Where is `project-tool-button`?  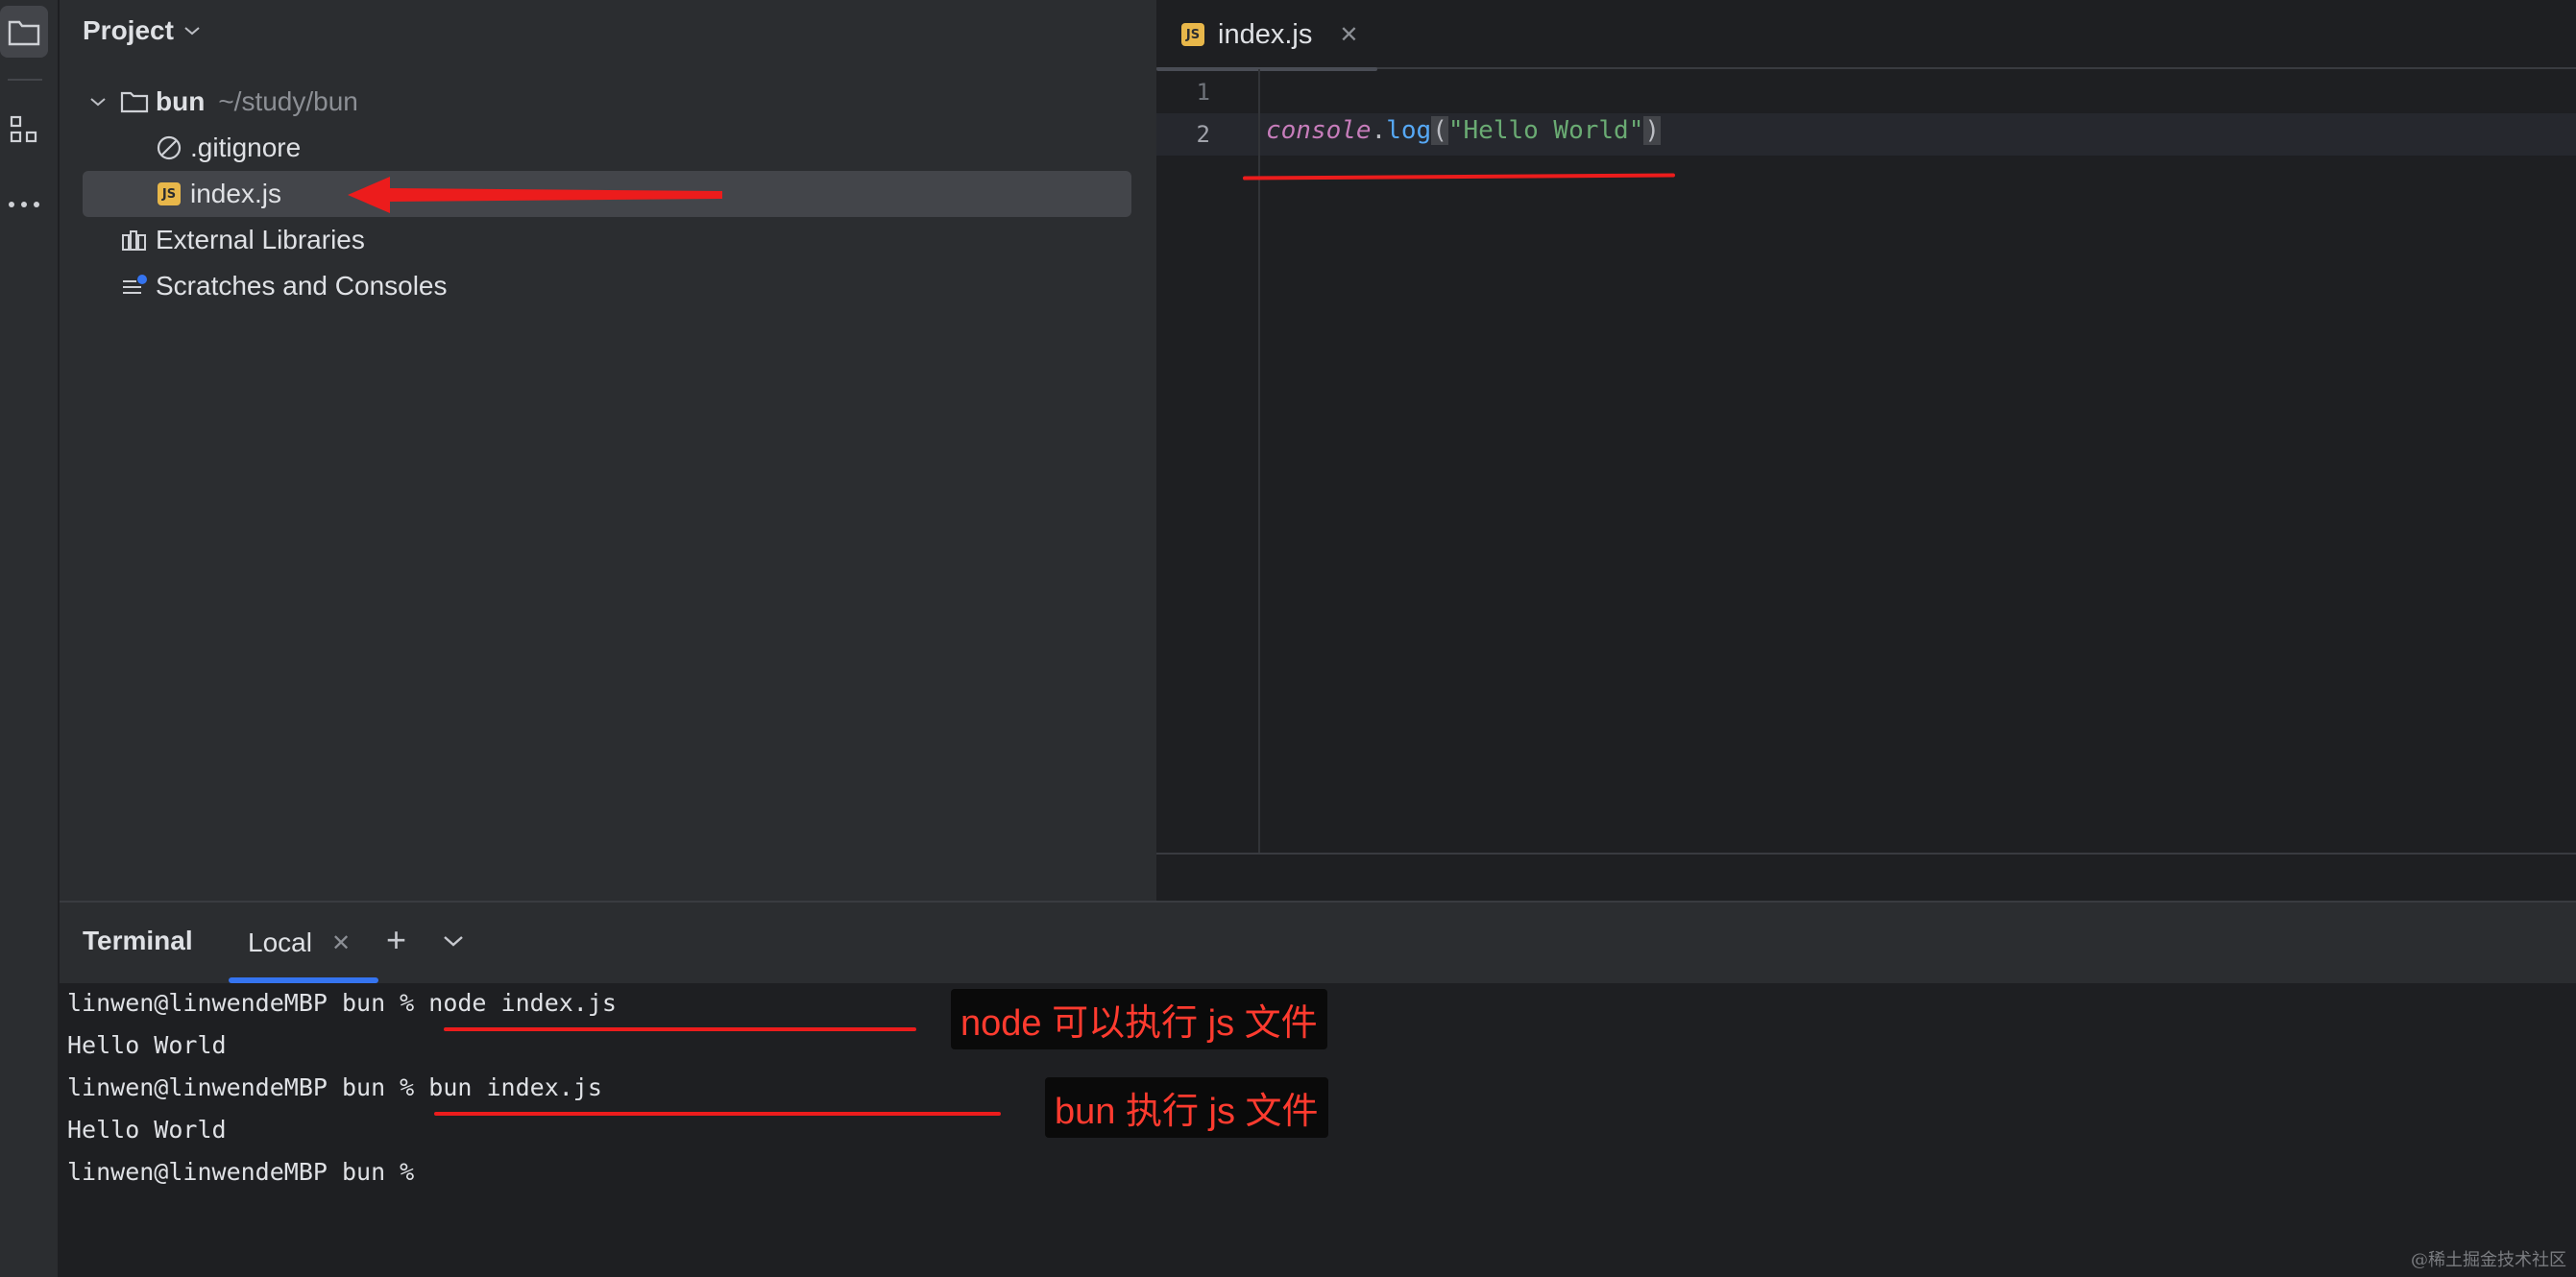
project-tool-button is located at coordinates (24, 32).